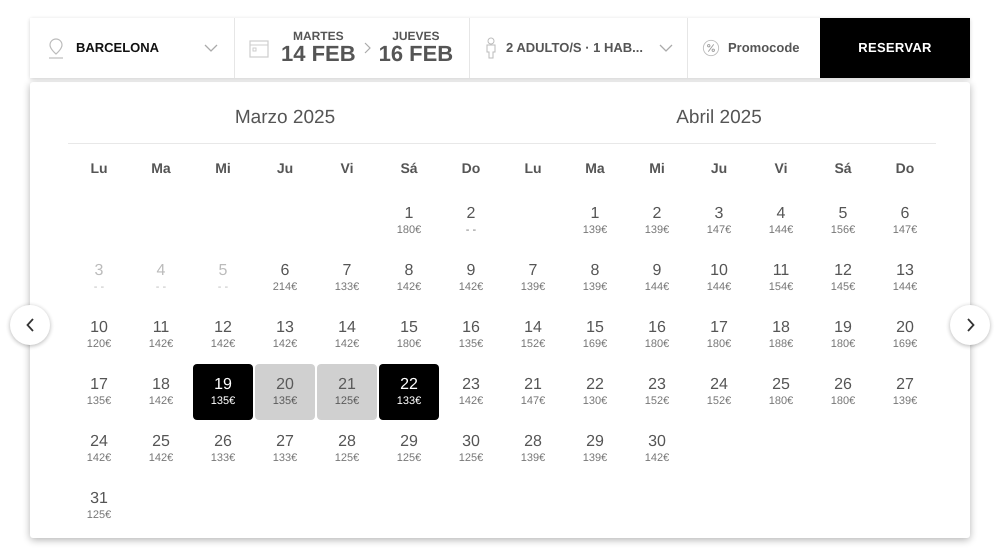 The image size is (1000, 554). What do you see at coordinates (905, 214) in the screenshot?
I see `day-number: 6` at bounding box center [905, 214].